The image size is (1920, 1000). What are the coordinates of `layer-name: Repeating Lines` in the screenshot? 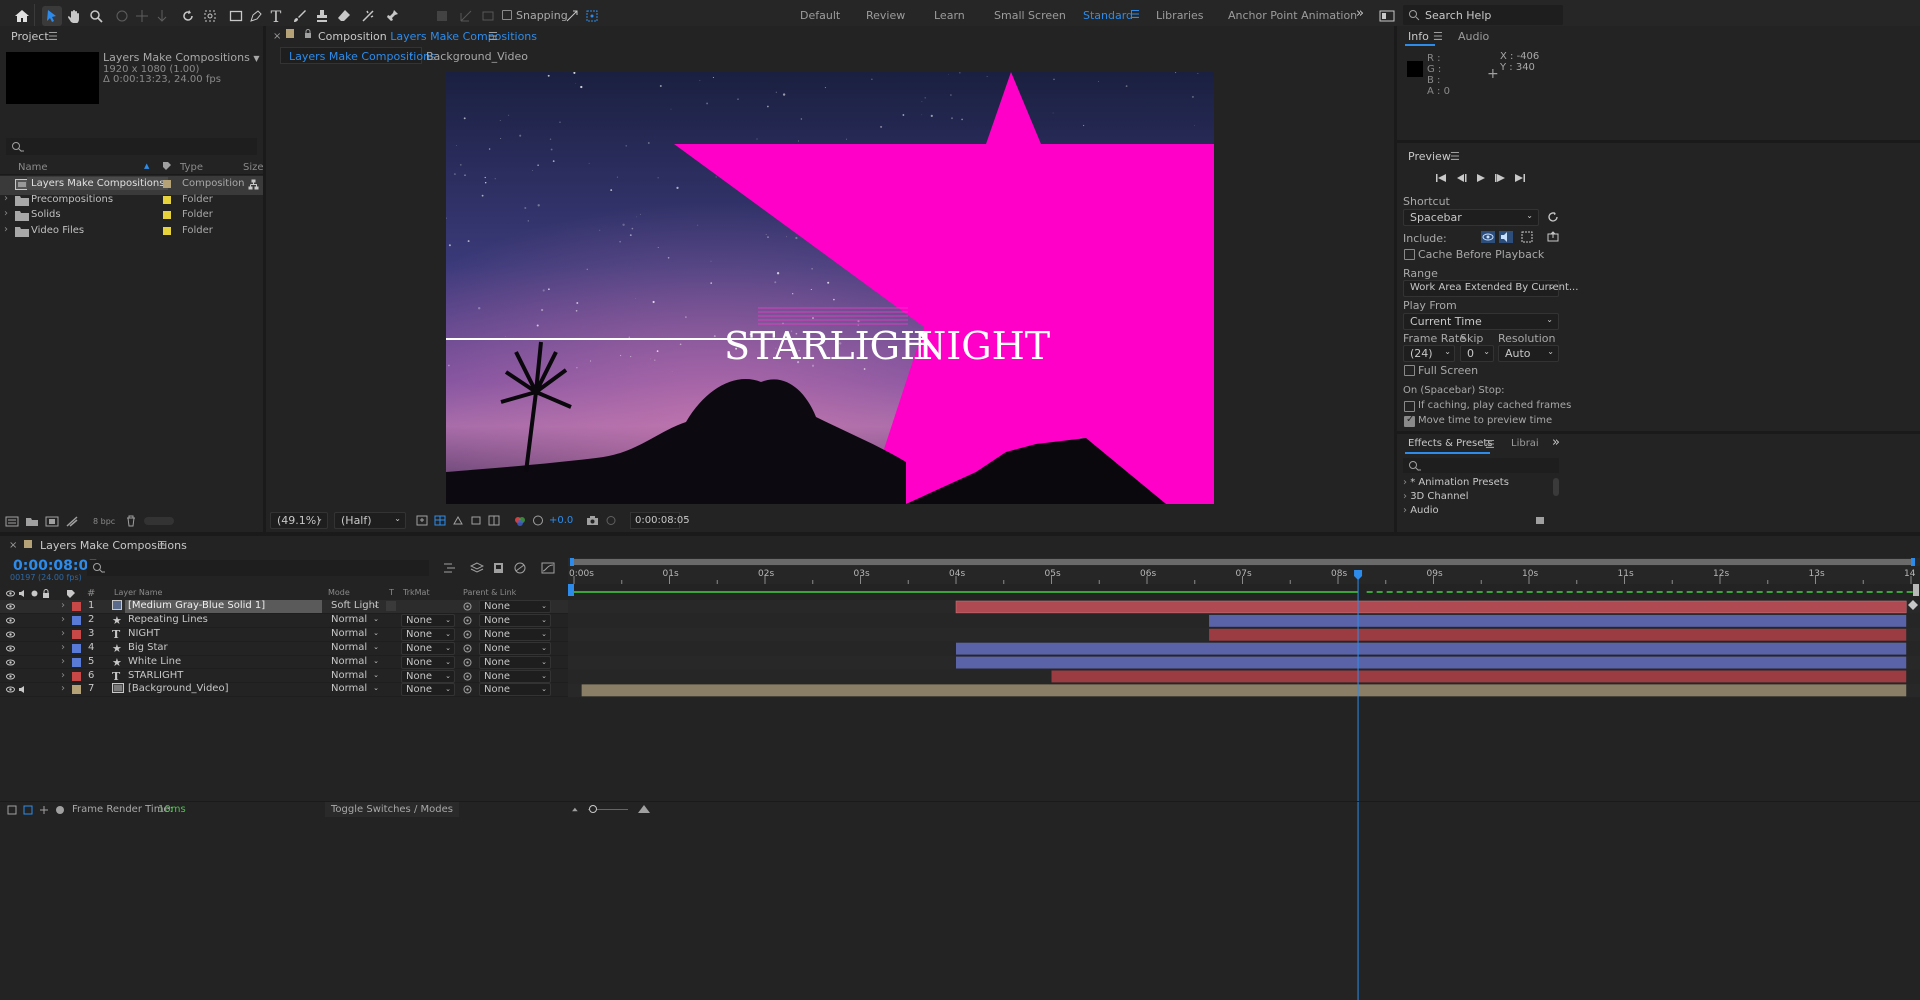 It's located at (168, 620).